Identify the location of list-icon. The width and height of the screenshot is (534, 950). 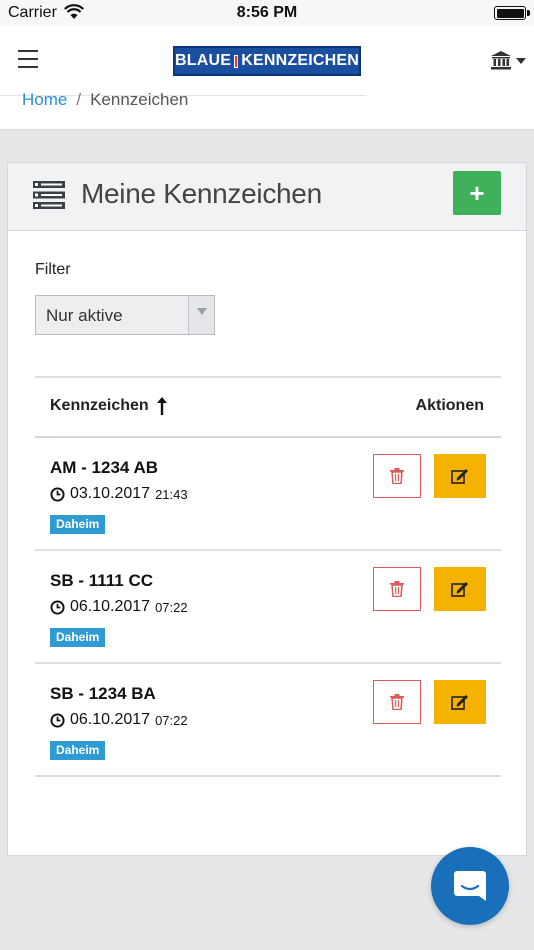
(49, 195).